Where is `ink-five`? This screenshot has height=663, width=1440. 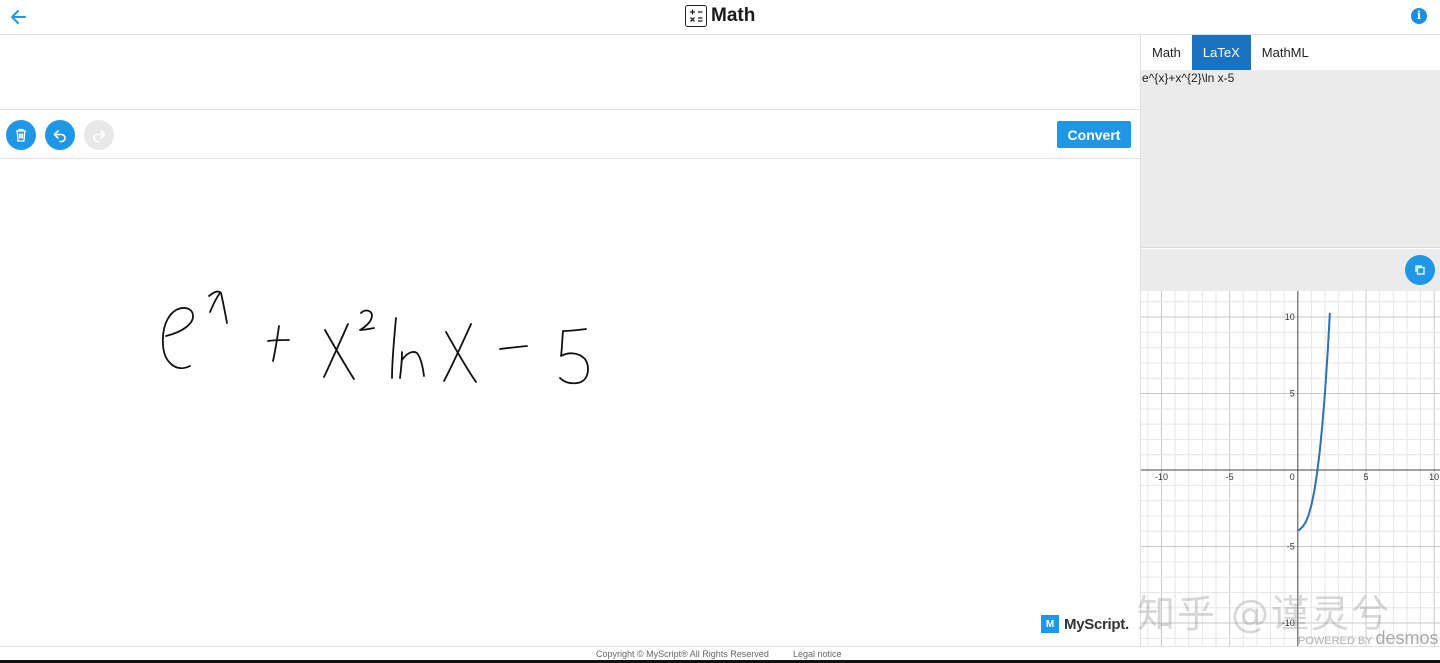 ink-five is located at coordinates (574, 356).